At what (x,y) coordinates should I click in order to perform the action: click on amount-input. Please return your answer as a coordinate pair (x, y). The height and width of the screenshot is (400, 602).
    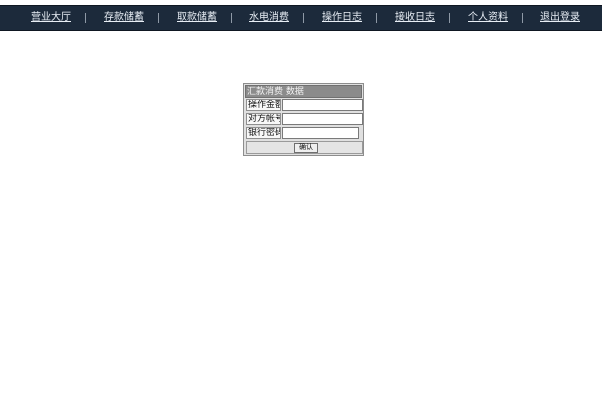
    Looking at the image, I should click on (322, 105).